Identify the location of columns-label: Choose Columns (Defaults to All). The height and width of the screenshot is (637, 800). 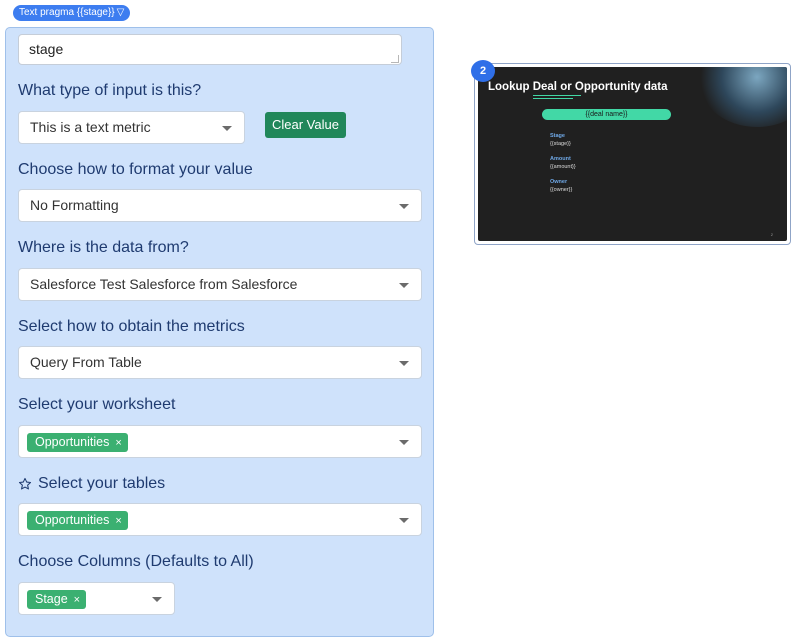
(136, 561).